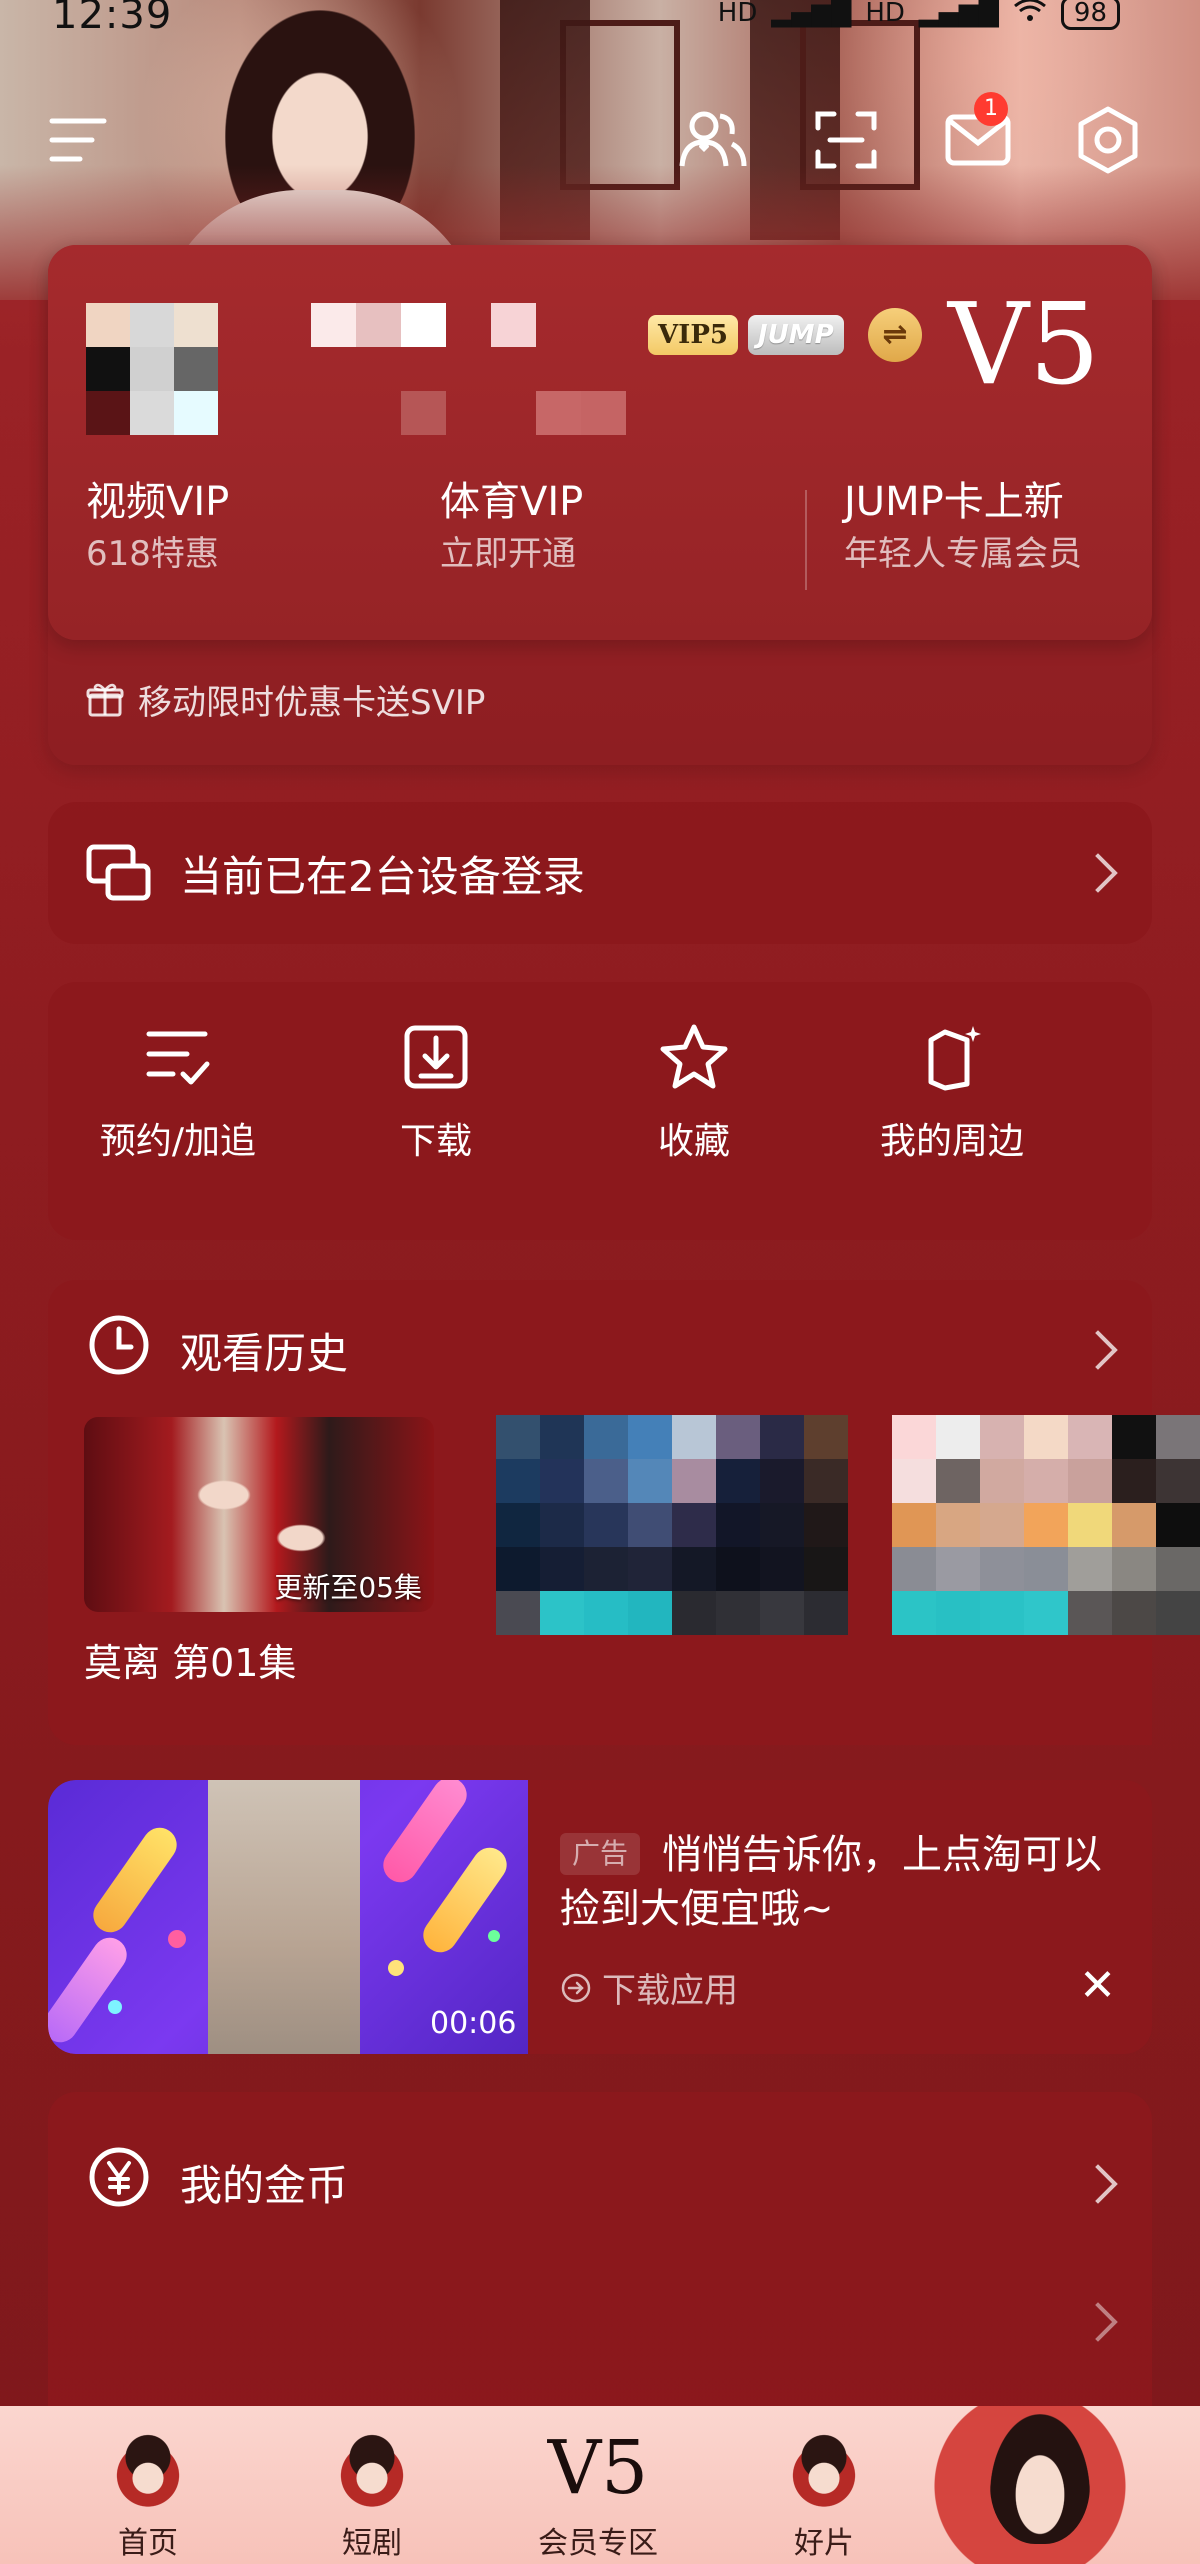  I want to click on download-icon, so click(436, 1057).